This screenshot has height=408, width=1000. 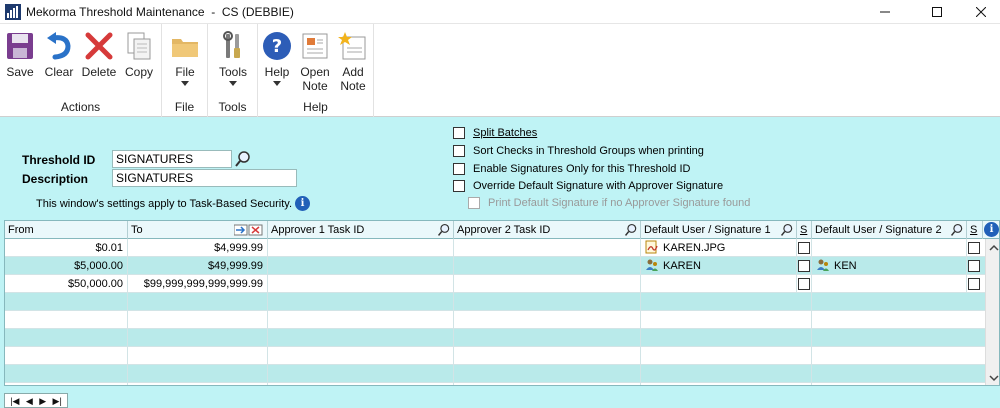 I want to click on close-button, so click(x=979, y=12).